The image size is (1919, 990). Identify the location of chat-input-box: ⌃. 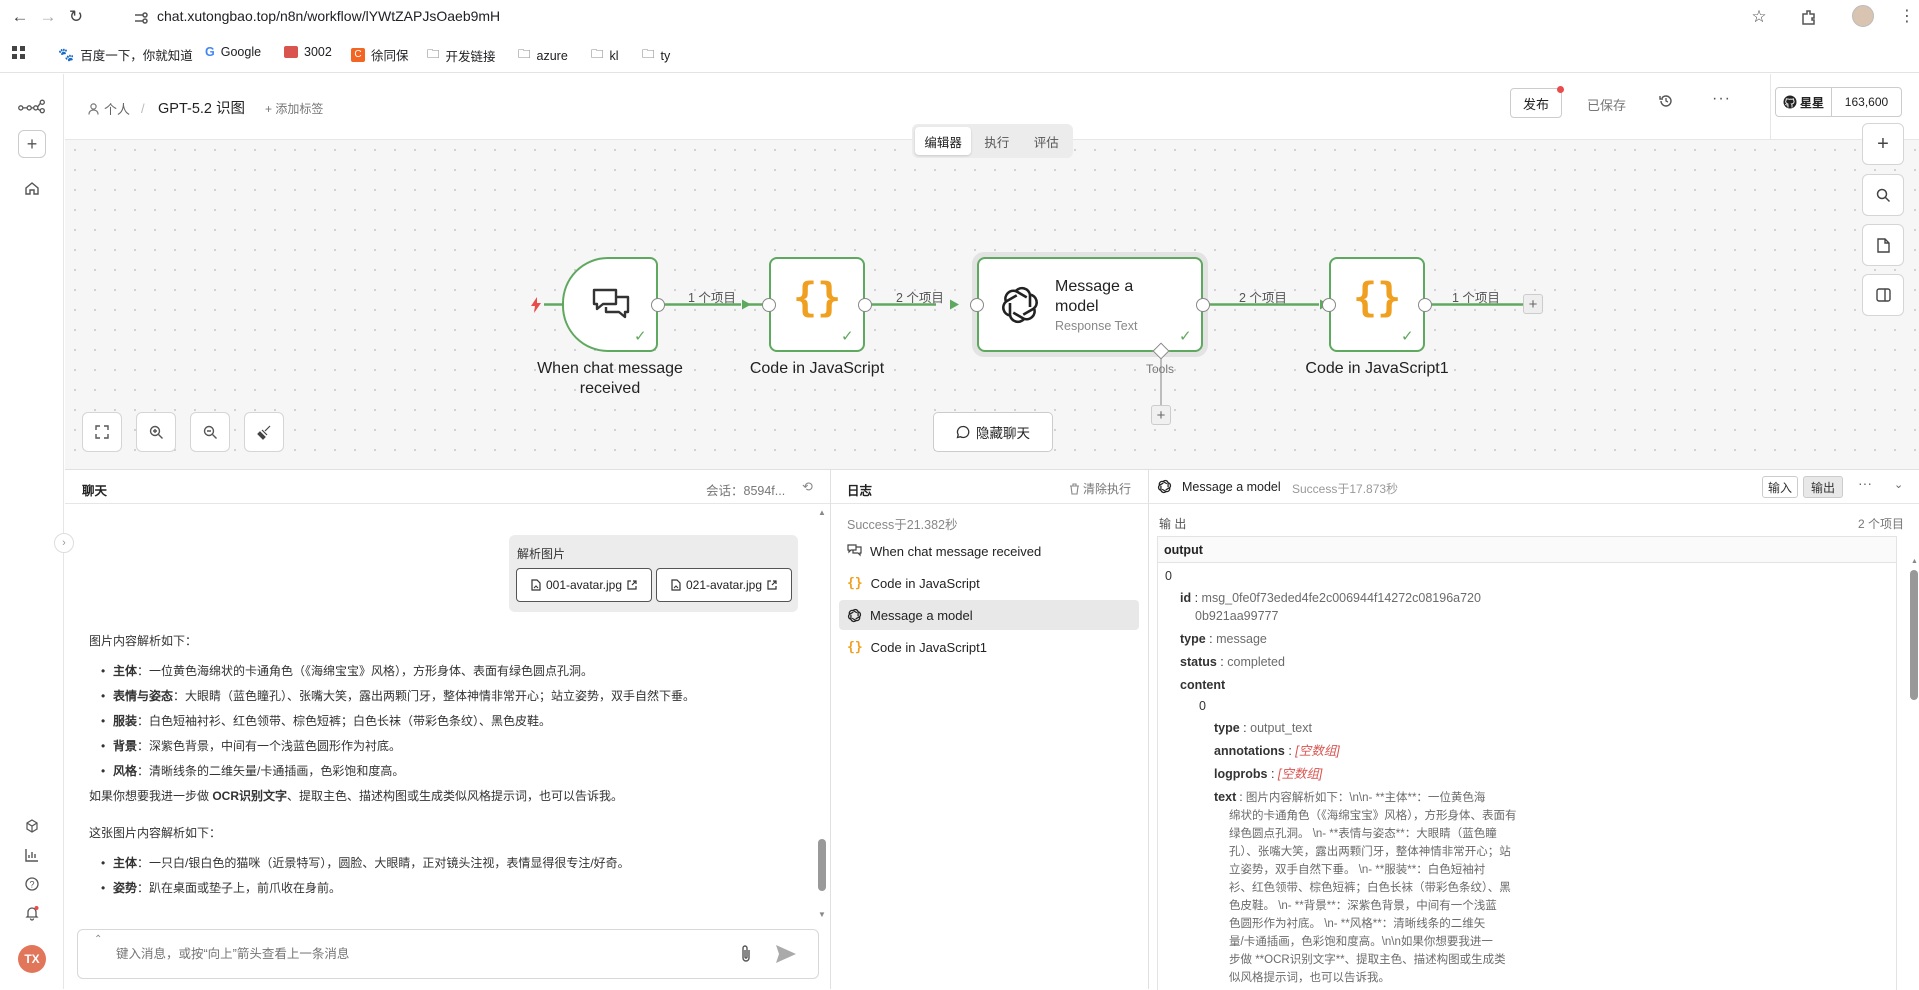
(448, 954).